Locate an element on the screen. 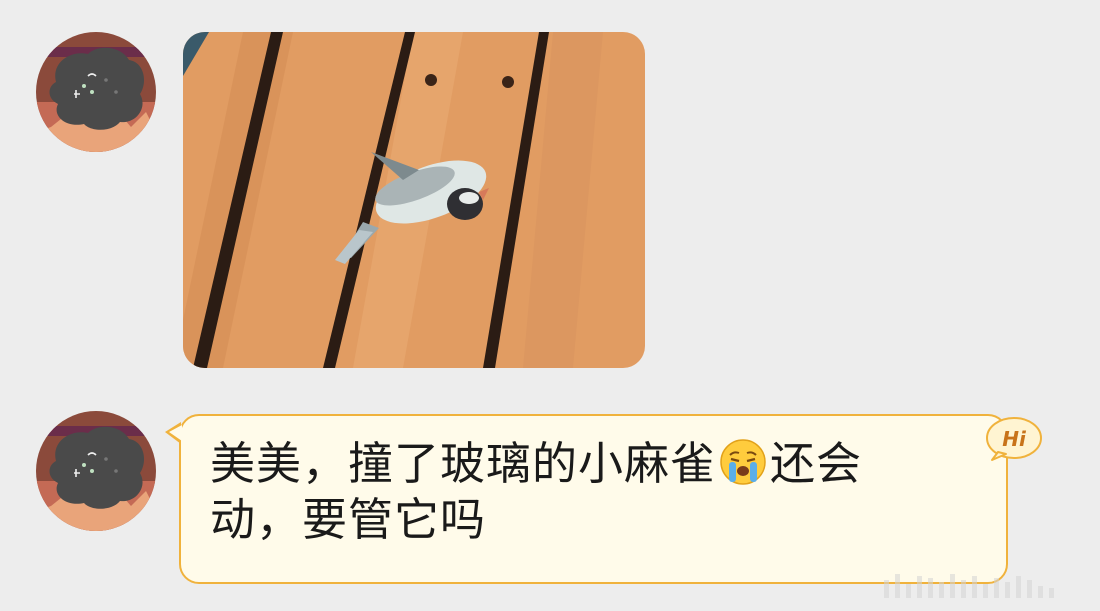  hi-sticker-badge is located at coordinates (1014, 439).